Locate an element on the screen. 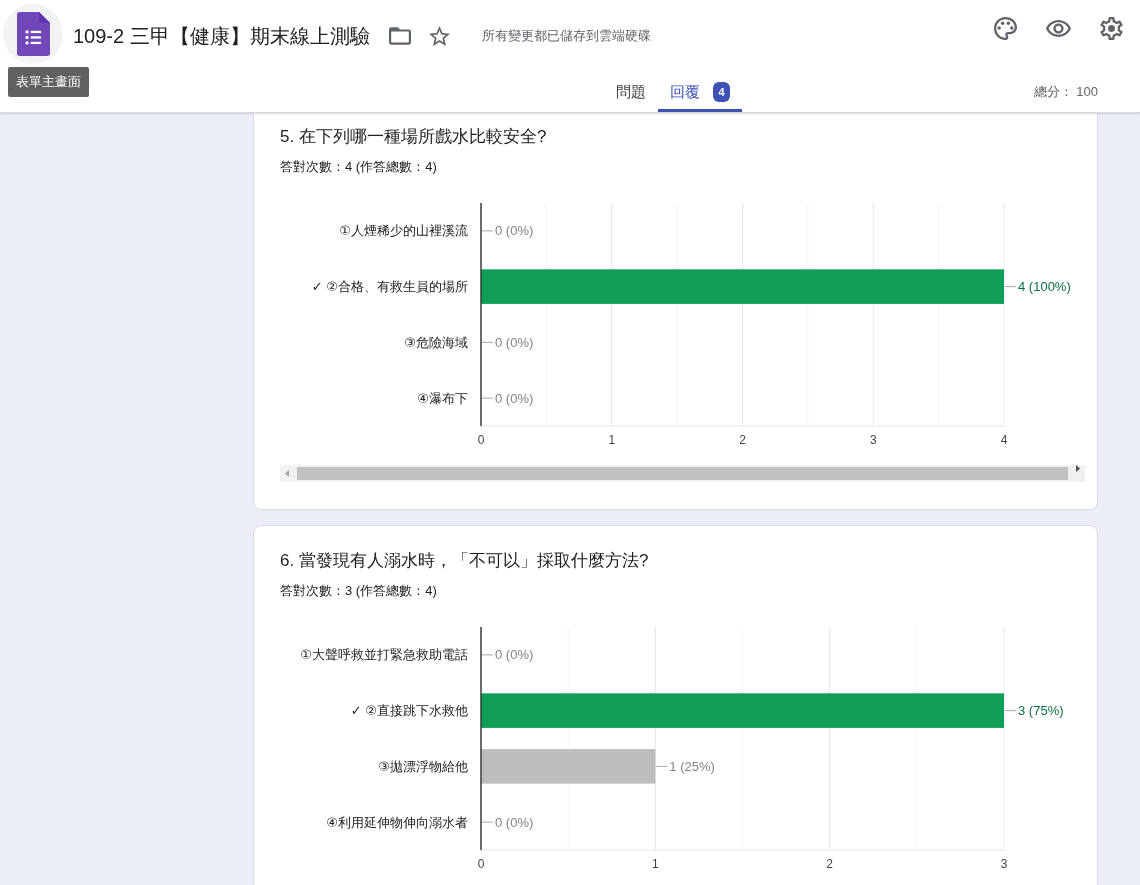 This screenshot has height=885, width=1140. answer-option-label: ✓ ②合格、有救生員的場所 is located at coordinates (389, 287).